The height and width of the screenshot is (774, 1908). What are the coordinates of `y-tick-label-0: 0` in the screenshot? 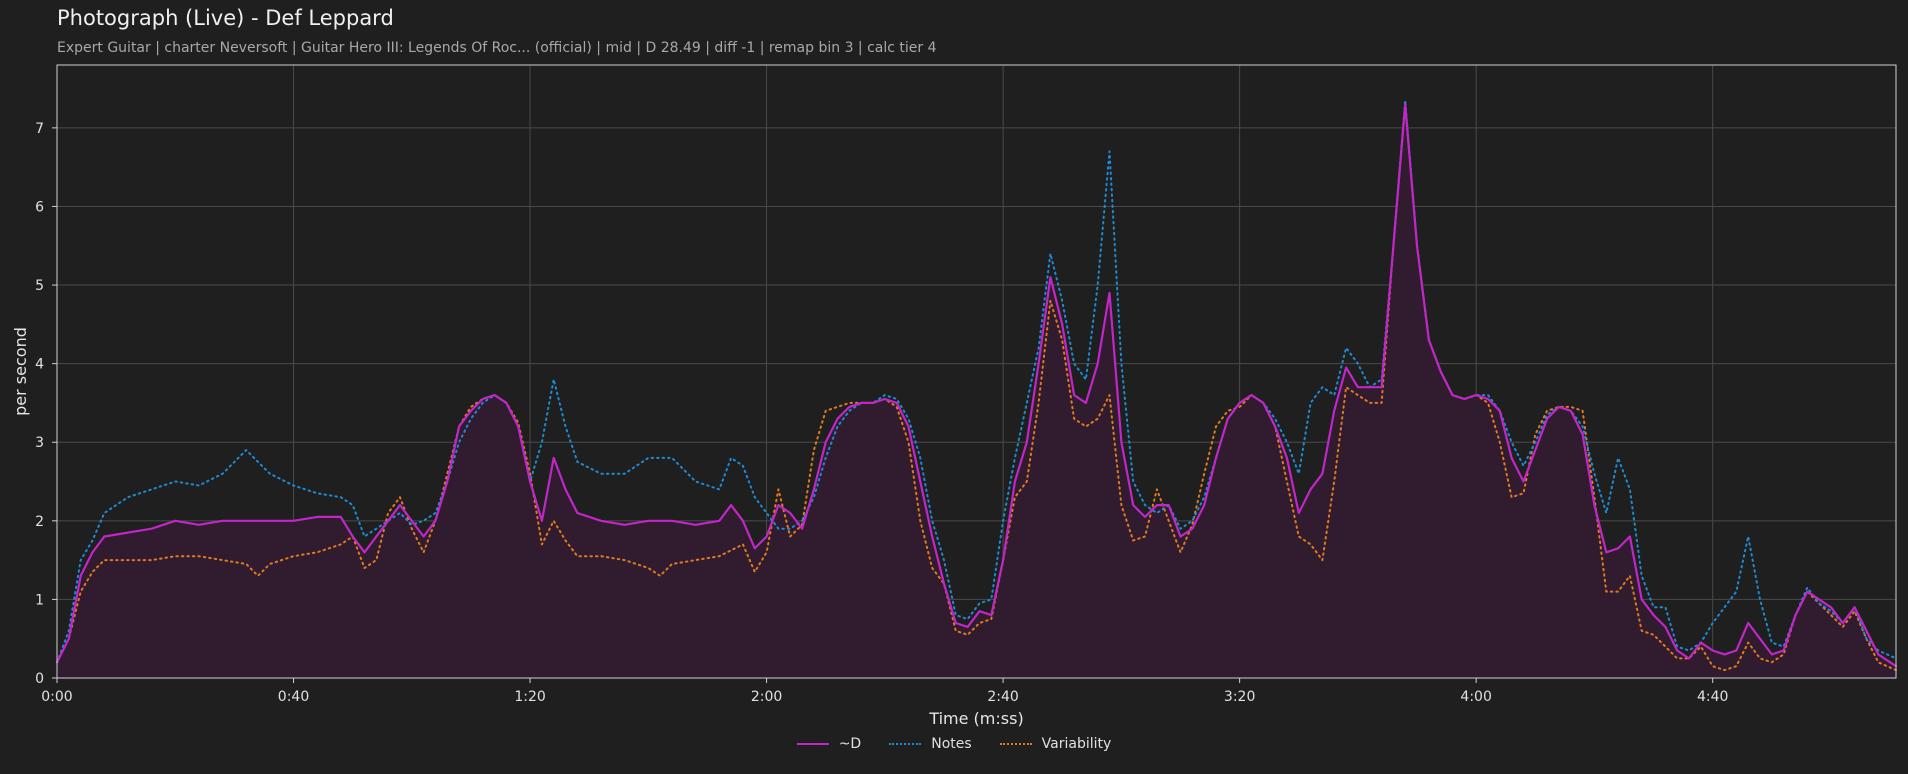 It's located at (39, 679).